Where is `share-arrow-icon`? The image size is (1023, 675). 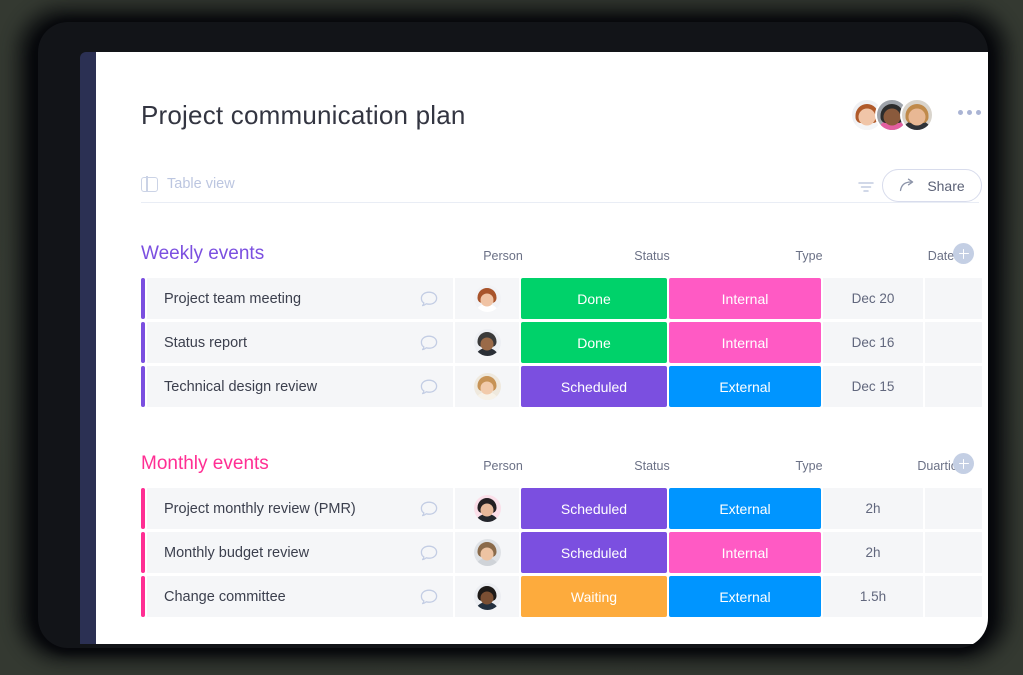 share-arrow-icon is located at coordinates (907, 185).